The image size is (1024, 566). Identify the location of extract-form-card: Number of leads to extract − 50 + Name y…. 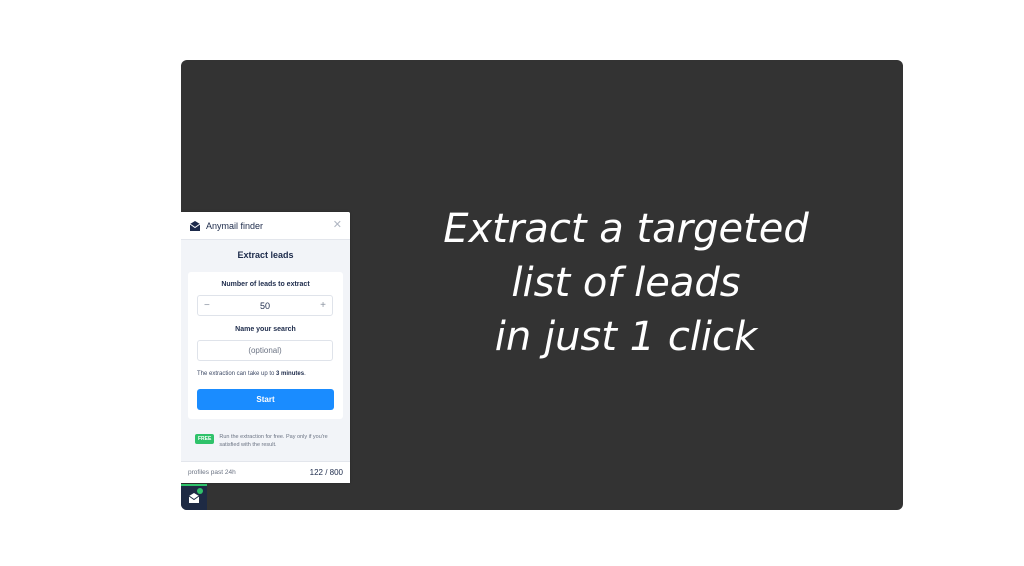
(265, 345).